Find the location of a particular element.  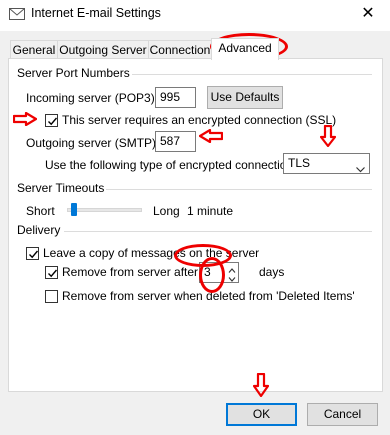

group-label-delivery: Delivery is located at coordinates (39, 230).